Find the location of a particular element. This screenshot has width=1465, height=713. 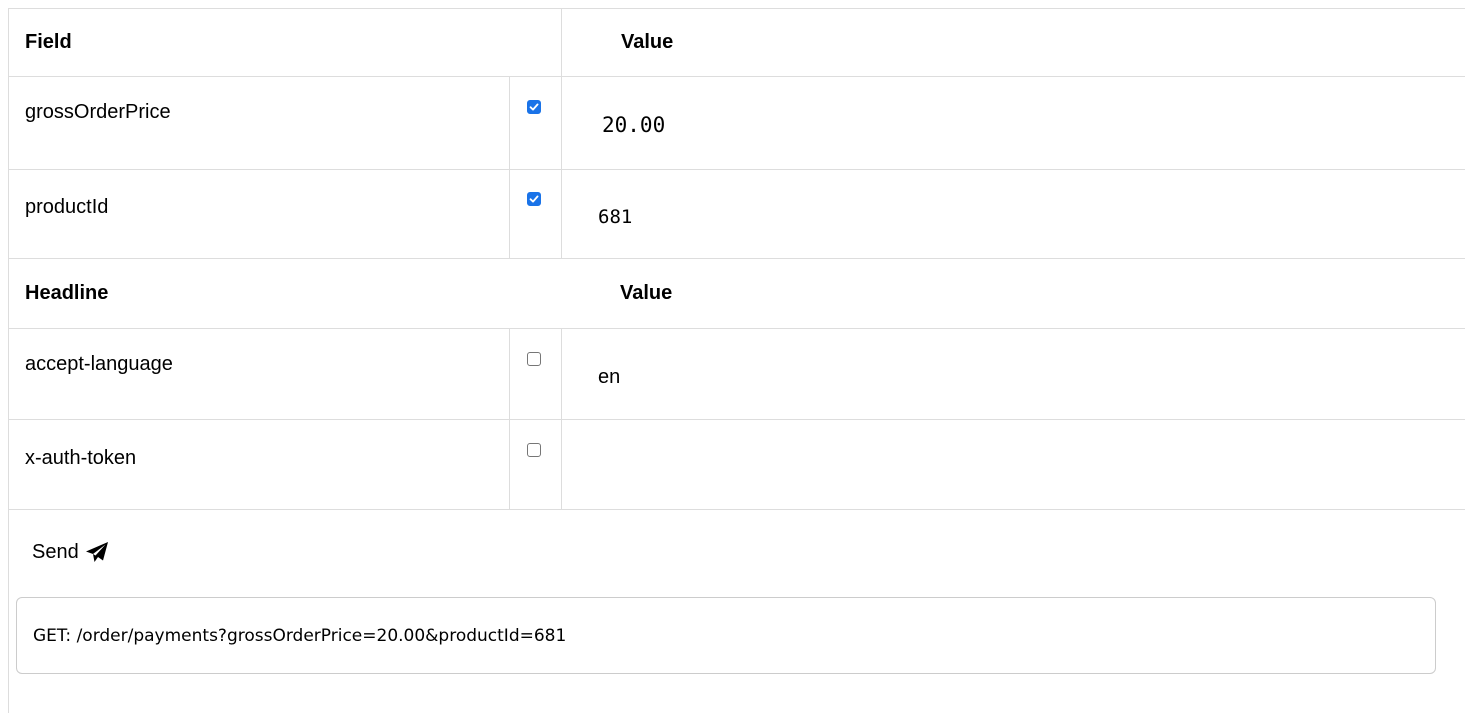

header-row-accept-language: accept-language en is located at coordinates (737, 374).